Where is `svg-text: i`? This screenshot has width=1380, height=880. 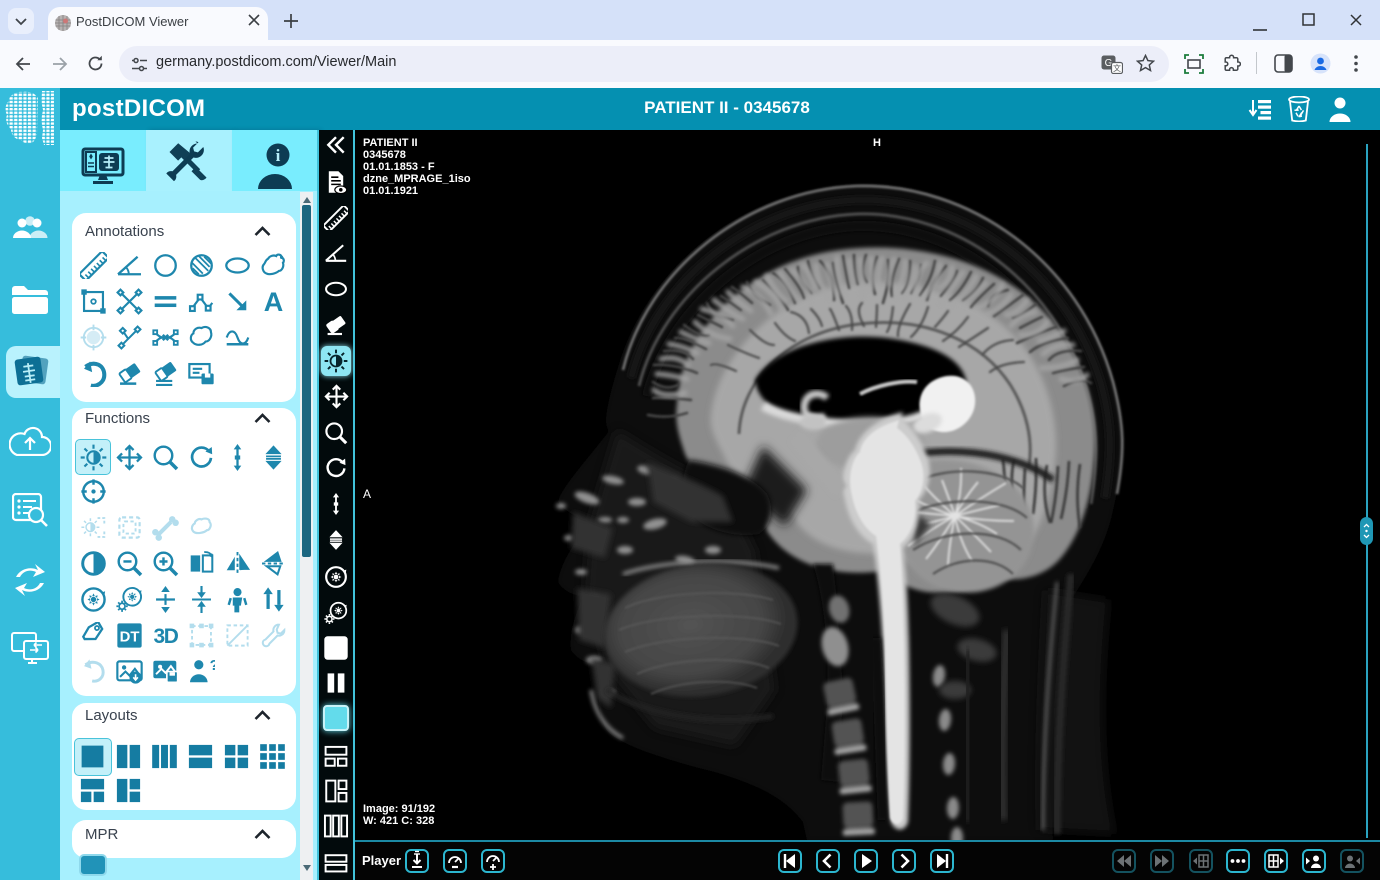 svg-text: i is located at coordinates (278, 155).